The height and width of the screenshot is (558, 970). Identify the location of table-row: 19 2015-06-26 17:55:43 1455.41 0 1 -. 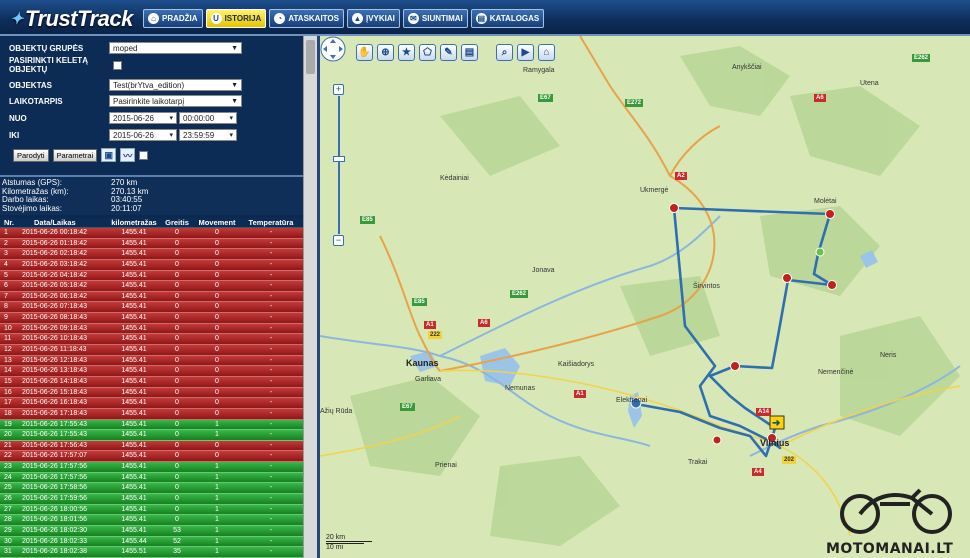
(151, 425).